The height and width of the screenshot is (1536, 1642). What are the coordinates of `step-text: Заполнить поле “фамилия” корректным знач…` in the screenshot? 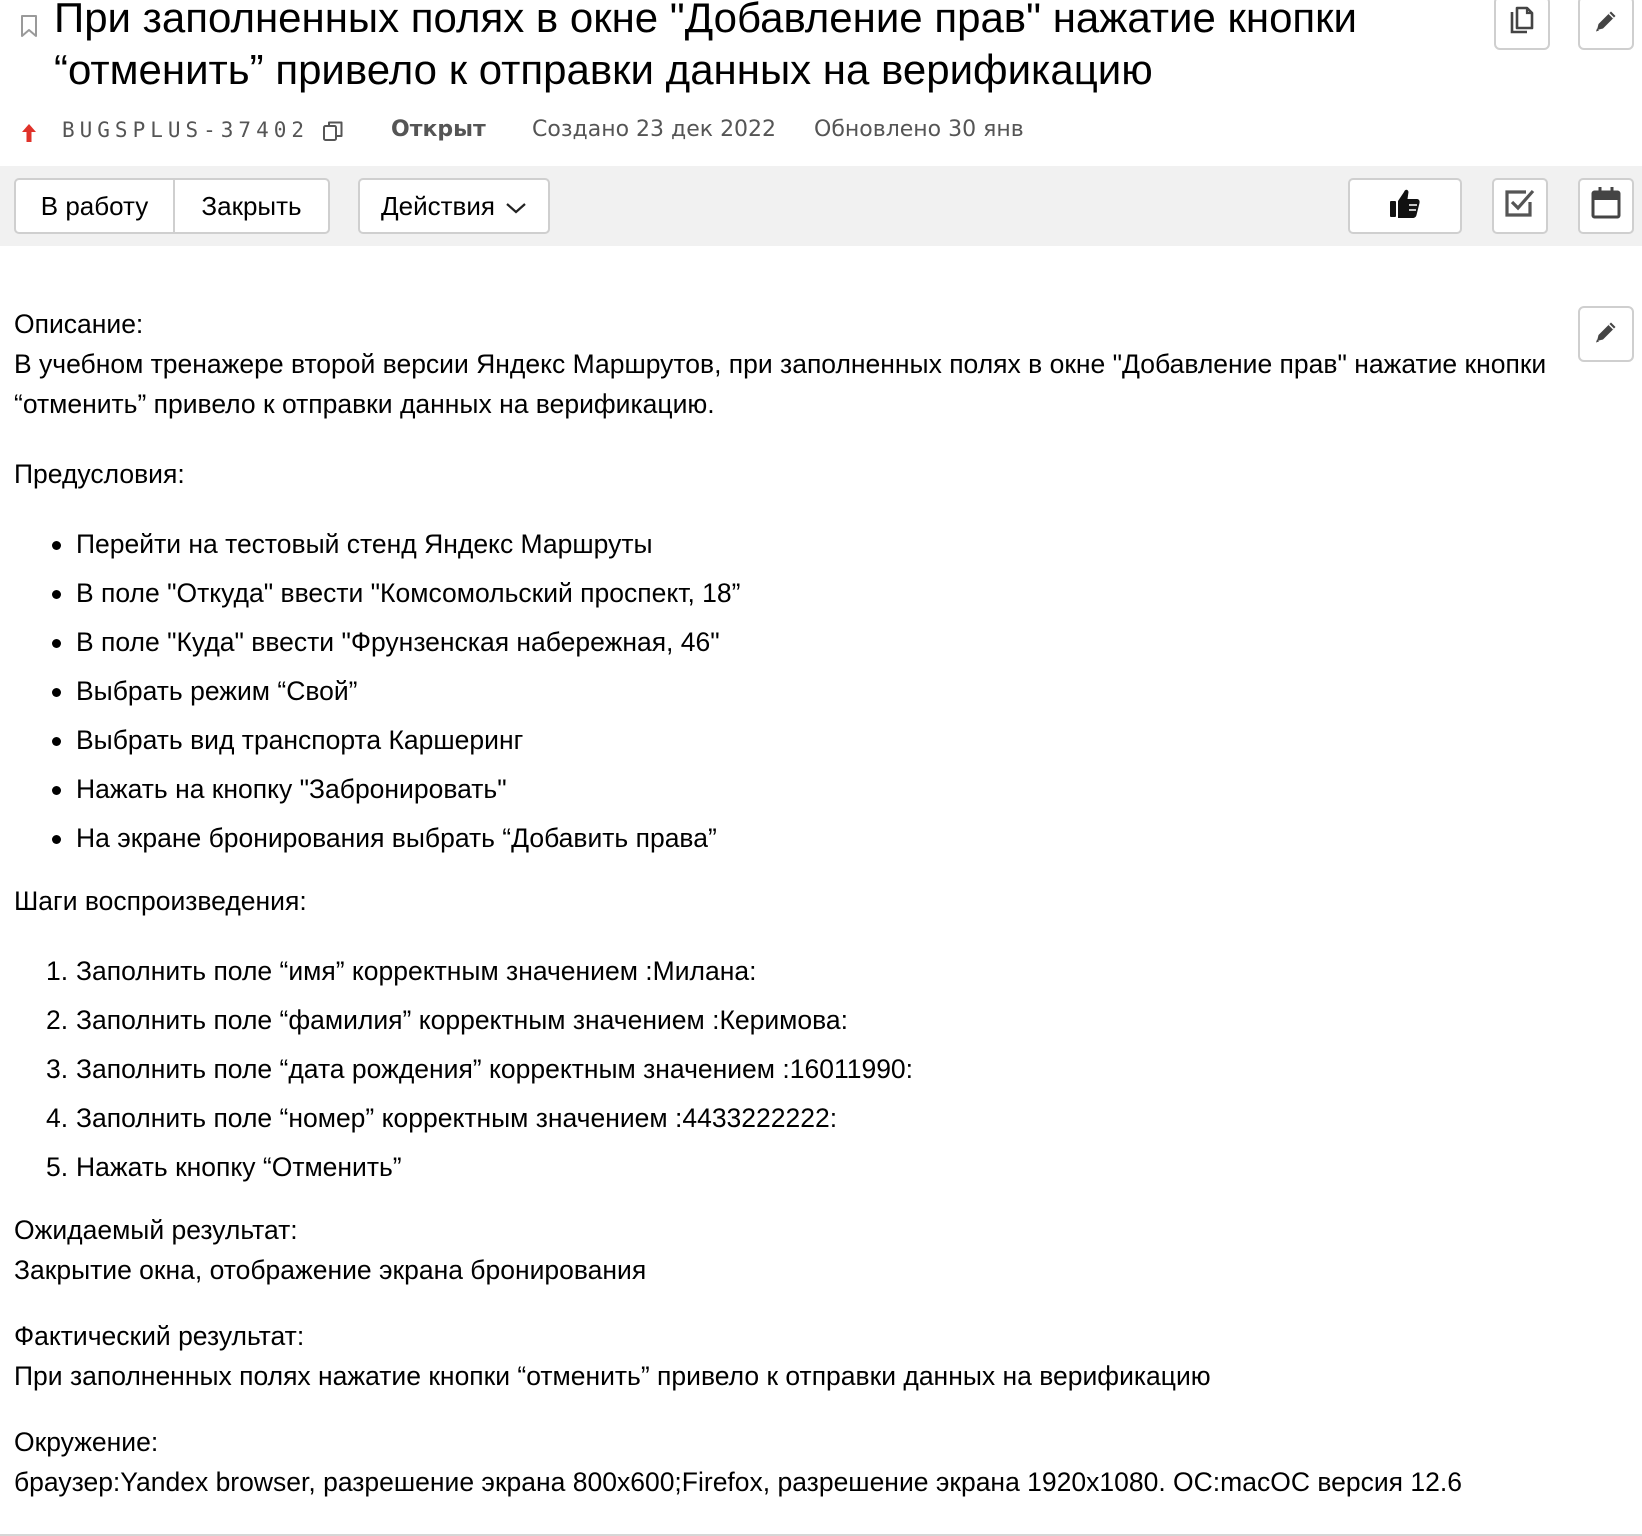 It's located at (462, 1020).